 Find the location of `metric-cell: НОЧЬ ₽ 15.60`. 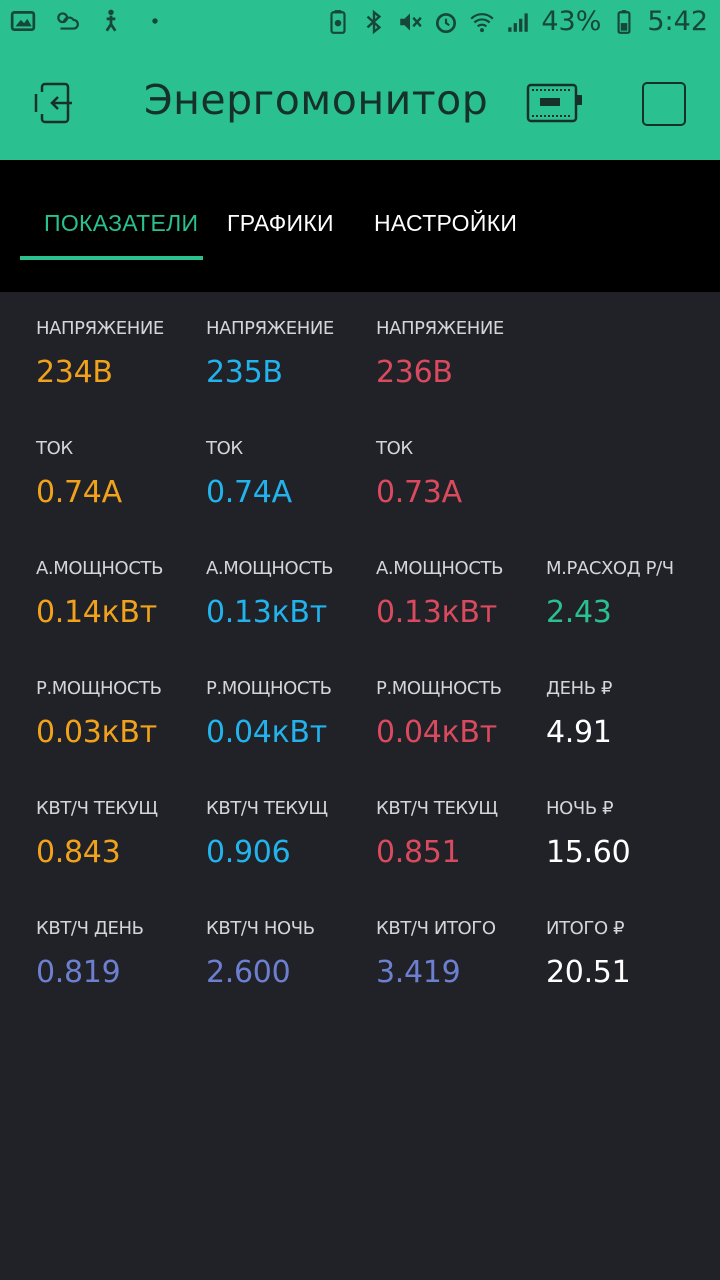

metric-cell: НОЧЬ ₽ 15.60 is located at coordinates (631, 834).